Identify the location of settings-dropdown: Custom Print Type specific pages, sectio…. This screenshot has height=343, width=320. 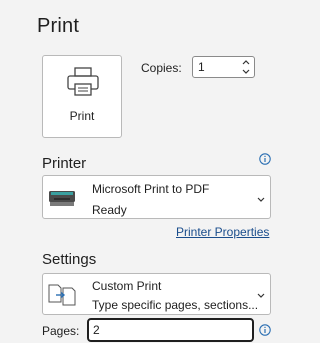
(156, 294).